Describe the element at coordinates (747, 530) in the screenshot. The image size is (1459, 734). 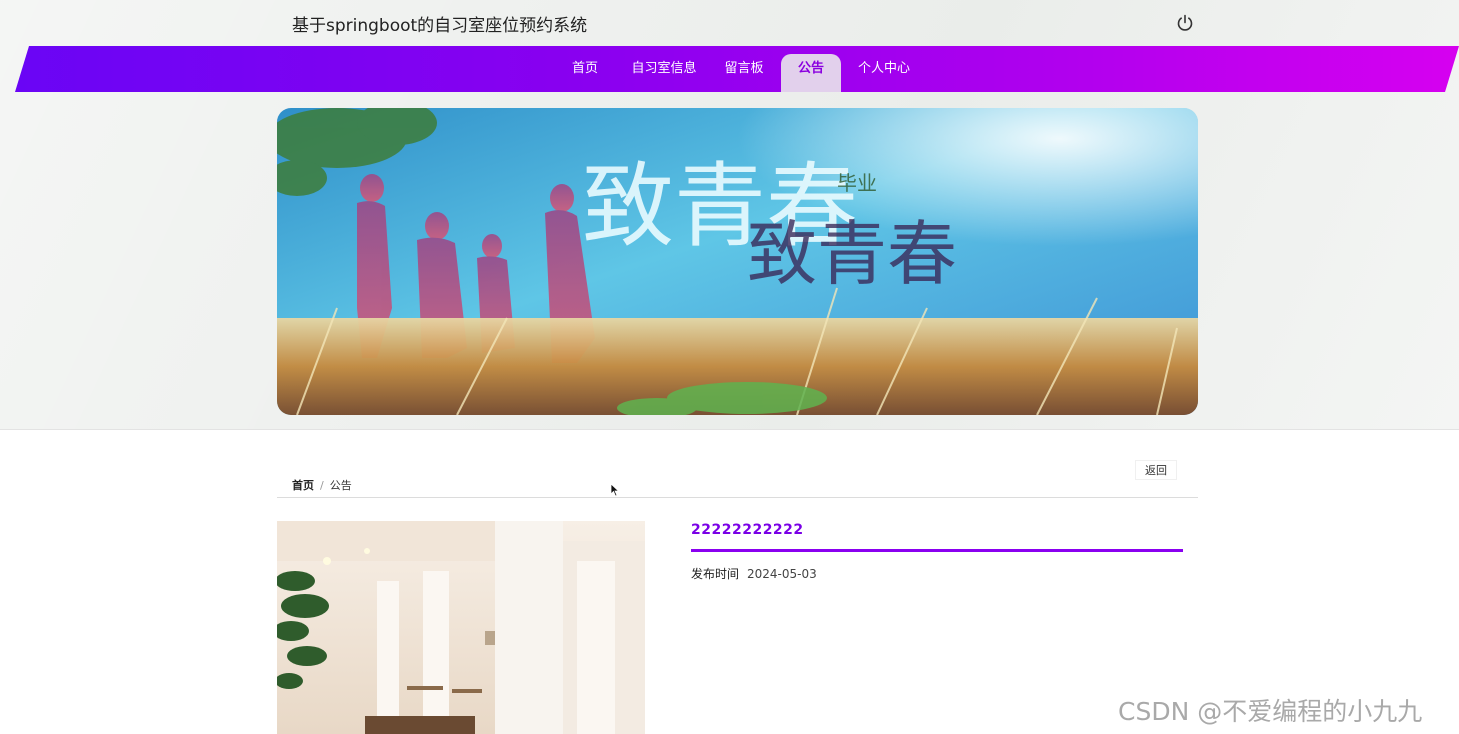
I see `notice-title: 22222222222` at that location.